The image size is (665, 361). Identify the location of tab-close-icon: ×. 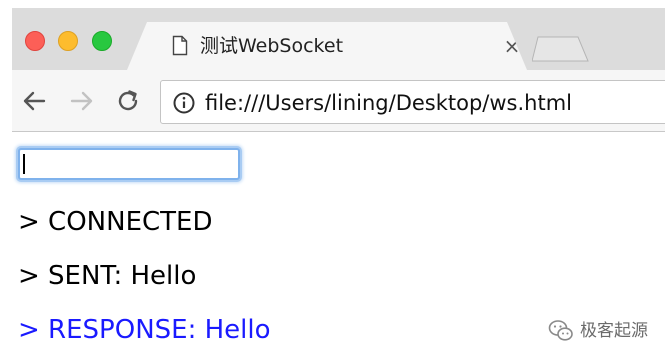
(512, 46).